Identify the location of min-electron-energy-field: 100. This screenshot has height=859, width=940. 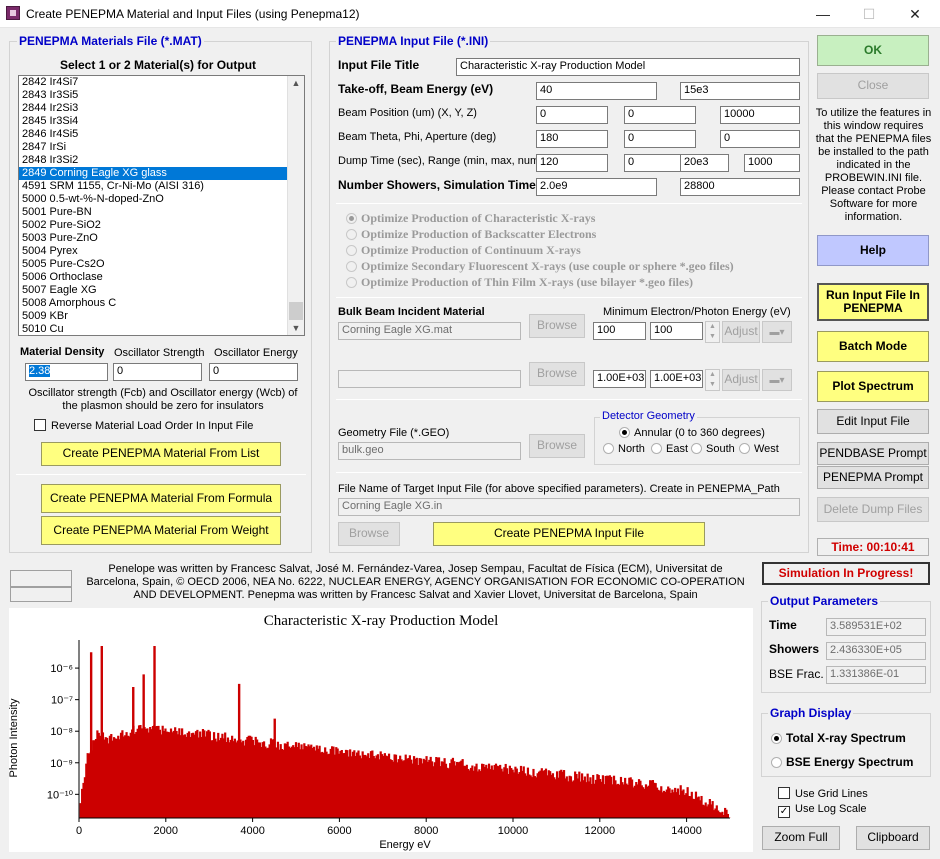
(619, 331).